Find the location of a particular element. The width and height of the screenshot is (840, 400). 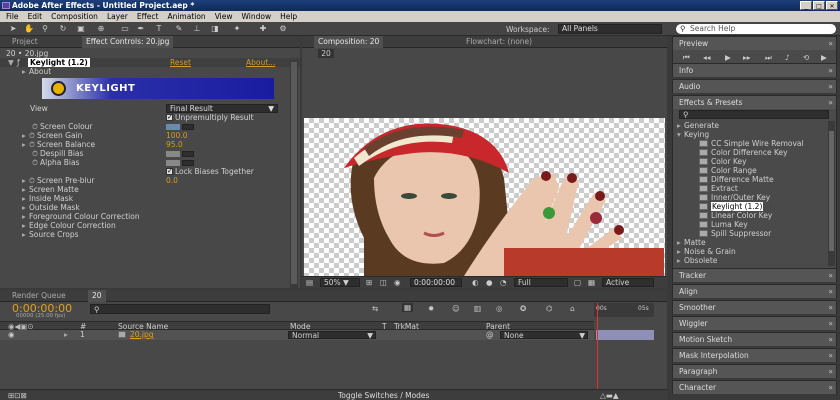

selection-tool-icon: ➤ is located at coordinates (13, 29).